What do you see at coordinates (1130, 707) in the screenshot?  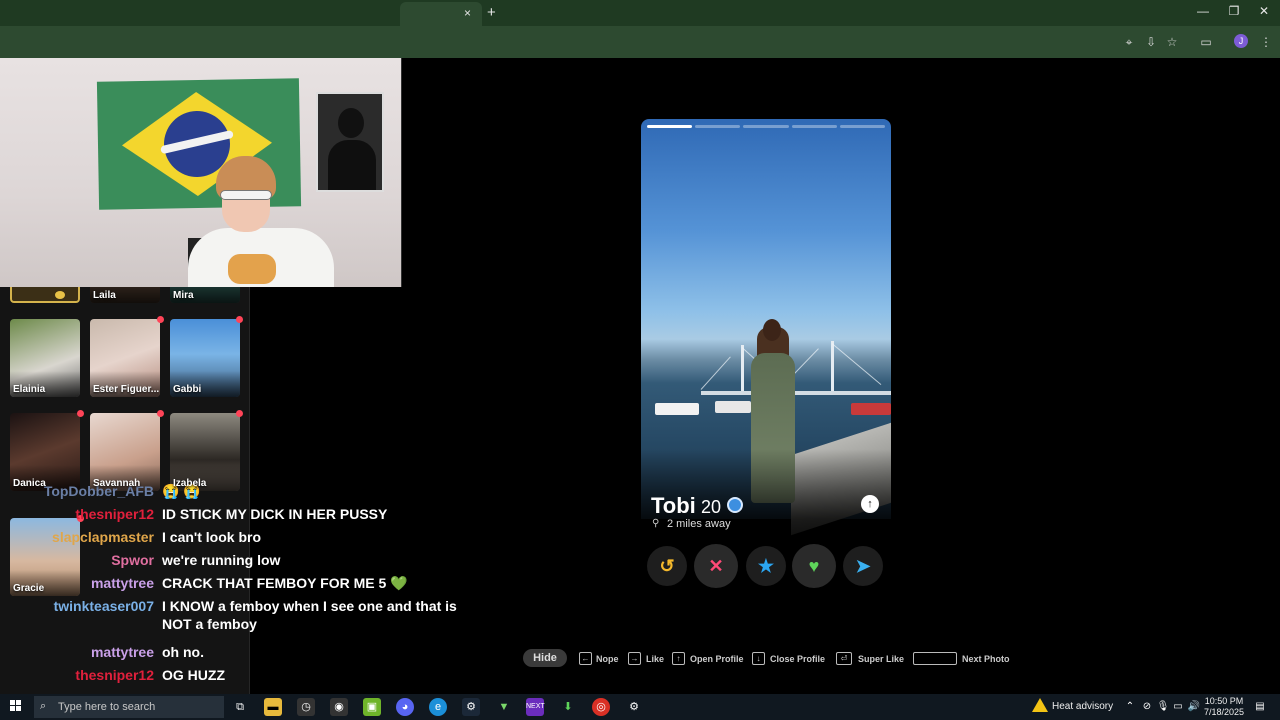 I see `tray-chevron-icon: ⌃` at bounding box center [1130, 707].